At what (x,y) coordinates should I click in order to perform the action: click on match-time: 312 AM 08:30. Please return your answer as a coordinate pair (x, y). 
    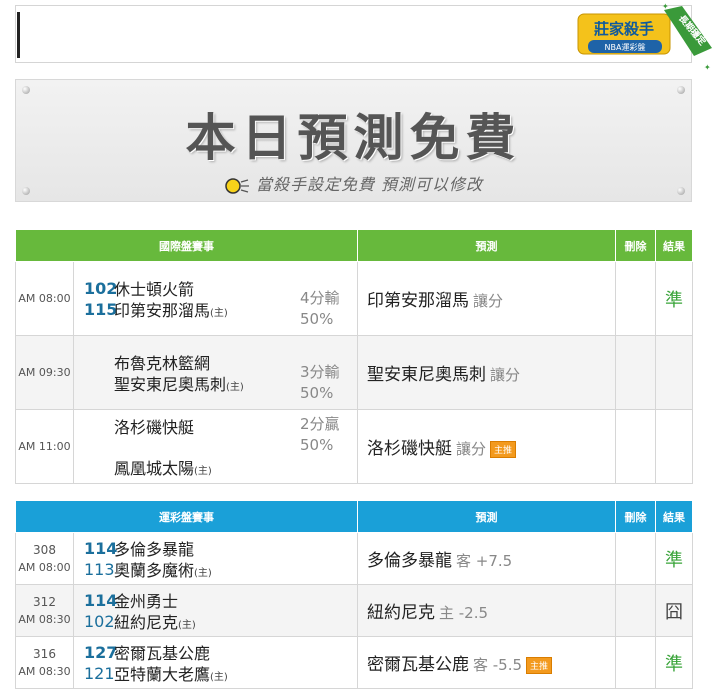
    Looking at the image, I should click on (44, 610).